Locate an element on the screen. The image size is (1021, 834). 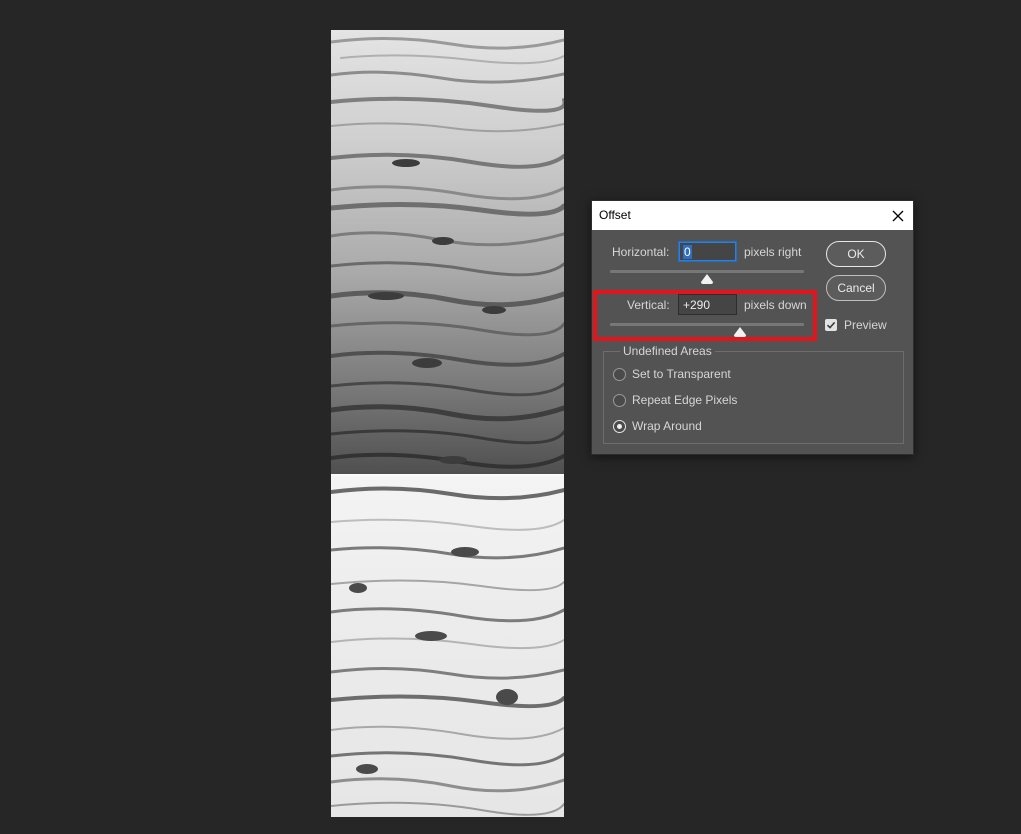
horizontal-input: 0 is located at coordinates (707, 251).